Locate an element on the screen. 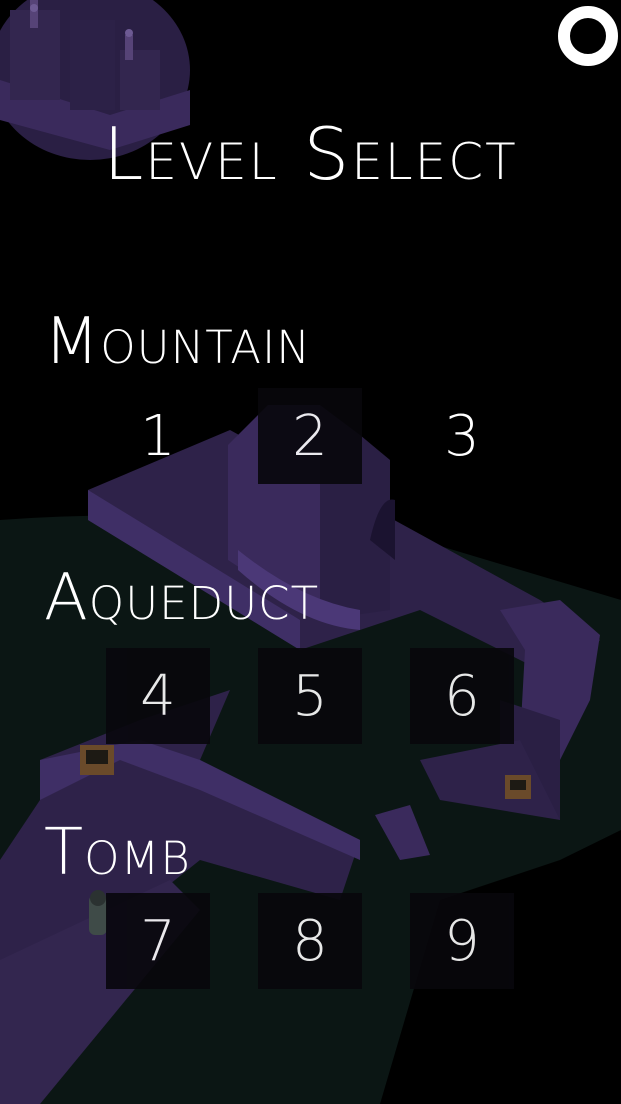 This screenshot has height=1104, width=621. level-button-3: 3 is located at coordinates (462, 436).